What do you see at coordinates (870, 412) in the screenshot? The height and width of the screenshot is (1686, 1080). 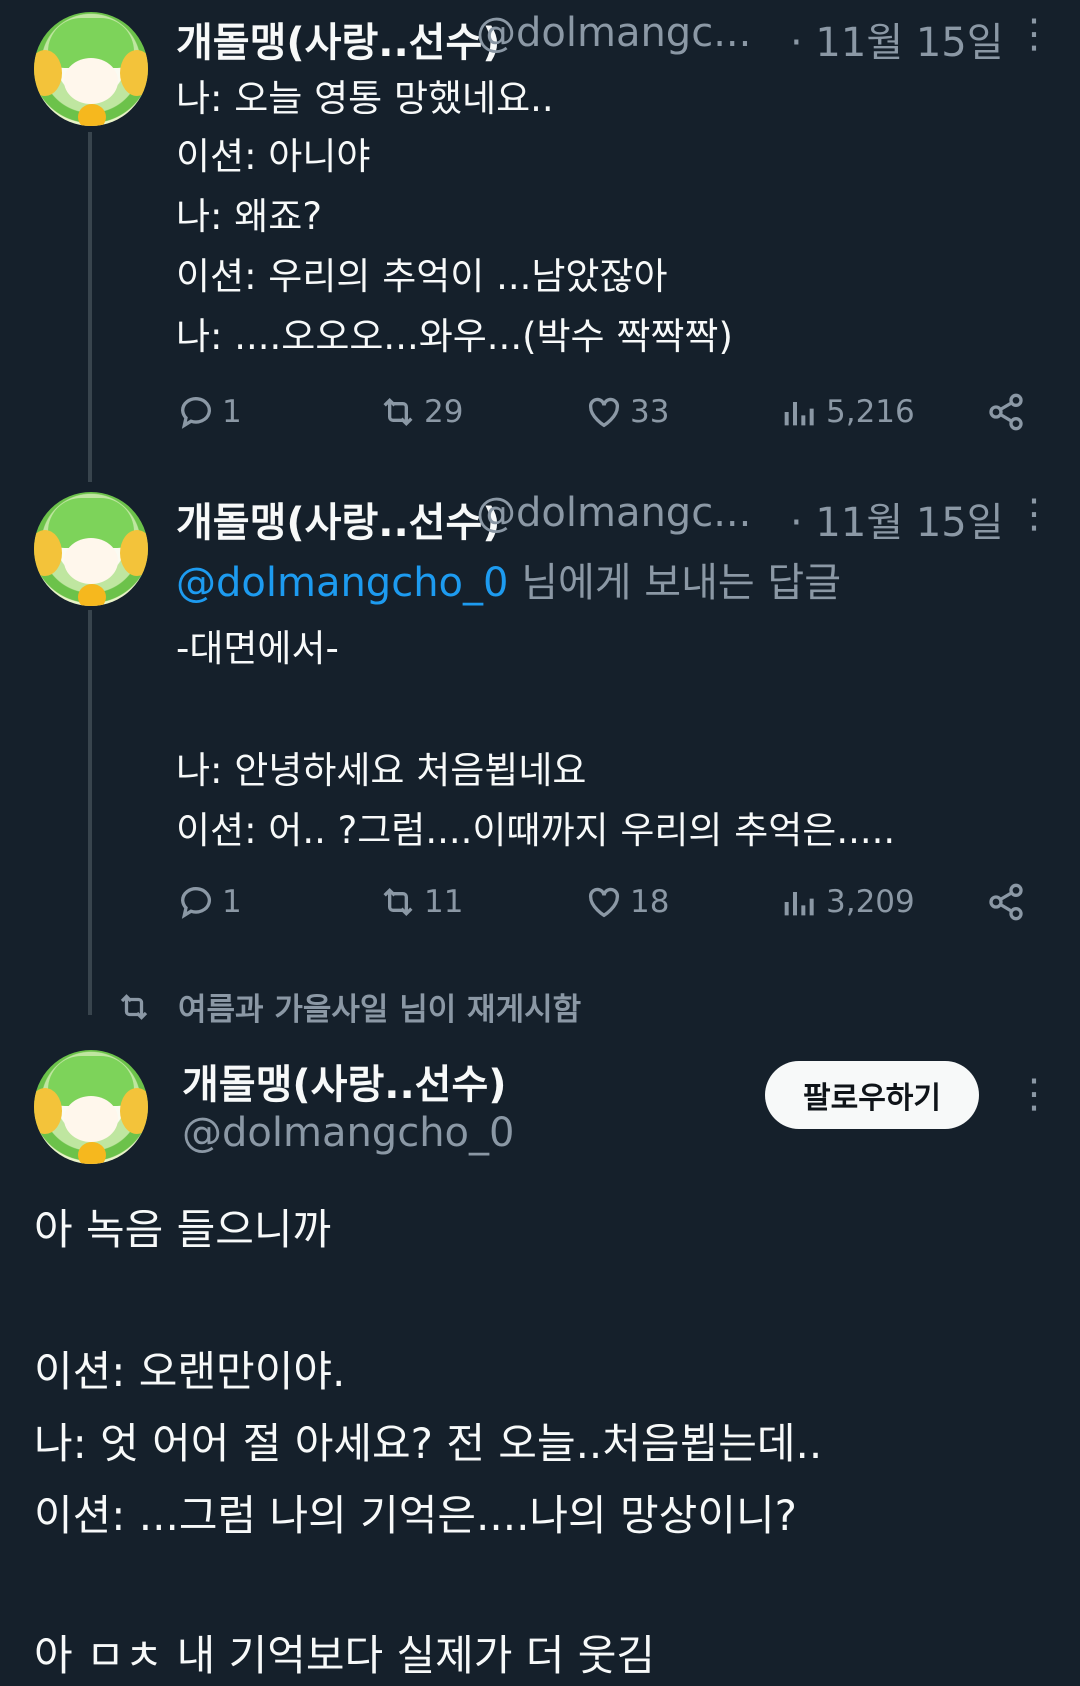 I see `views-count: 5,216` at bounding box center [870, 412].